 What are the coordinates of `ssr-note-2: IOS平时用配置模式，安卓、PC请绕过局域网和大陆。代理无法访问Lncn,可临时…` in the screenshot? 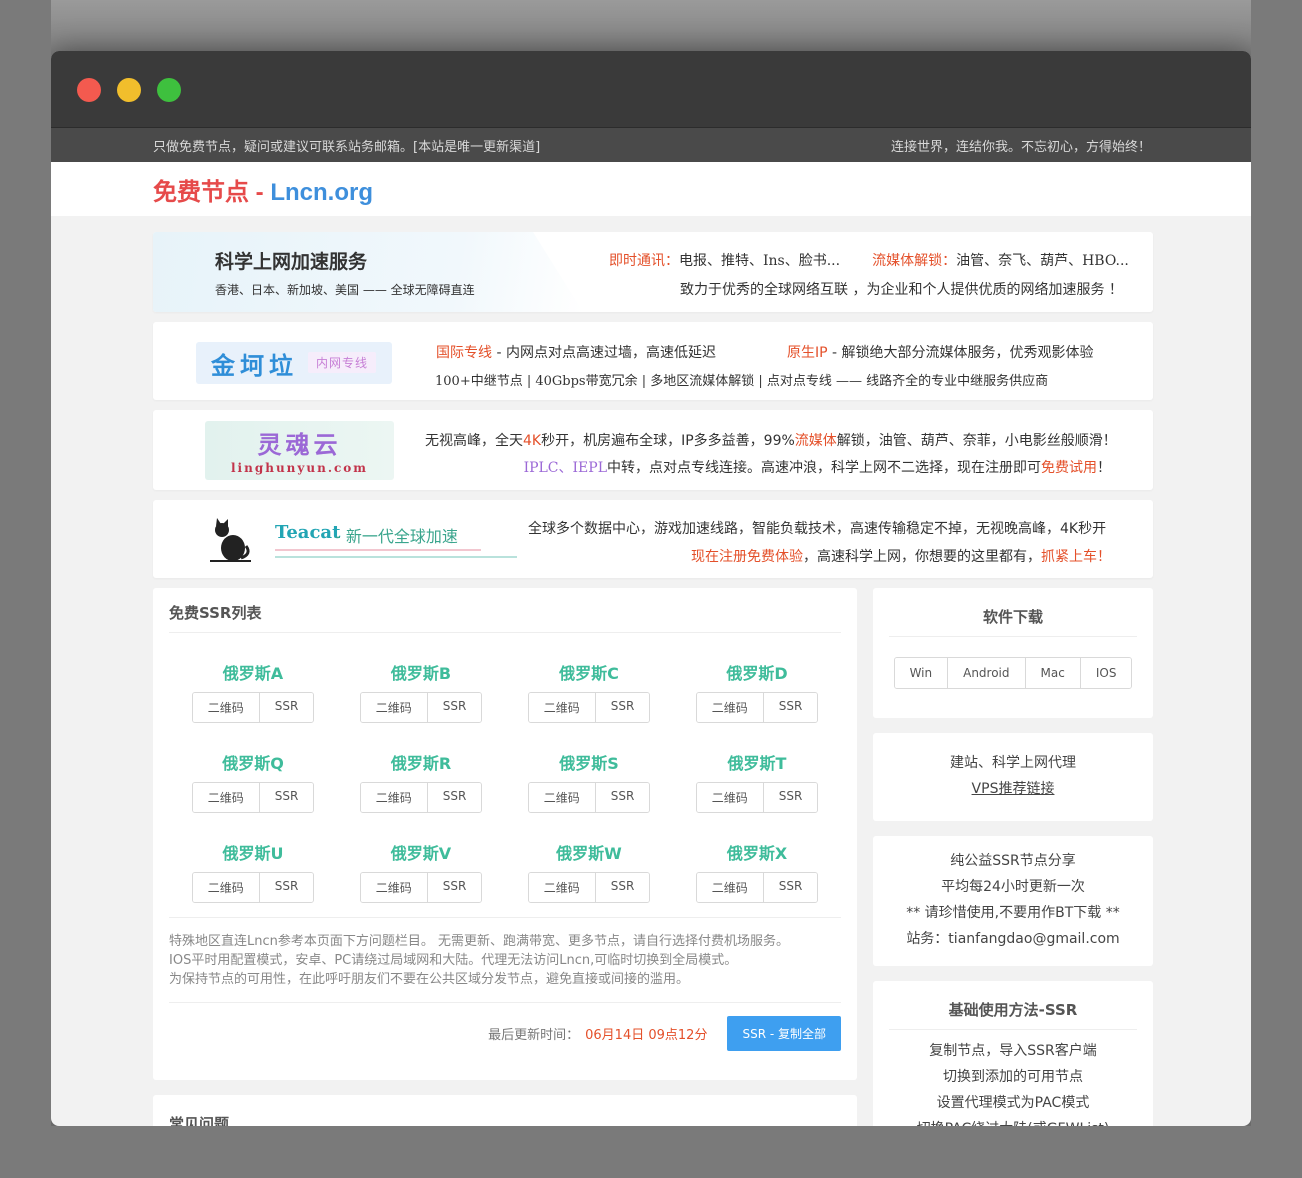 It's located at (453, 960).